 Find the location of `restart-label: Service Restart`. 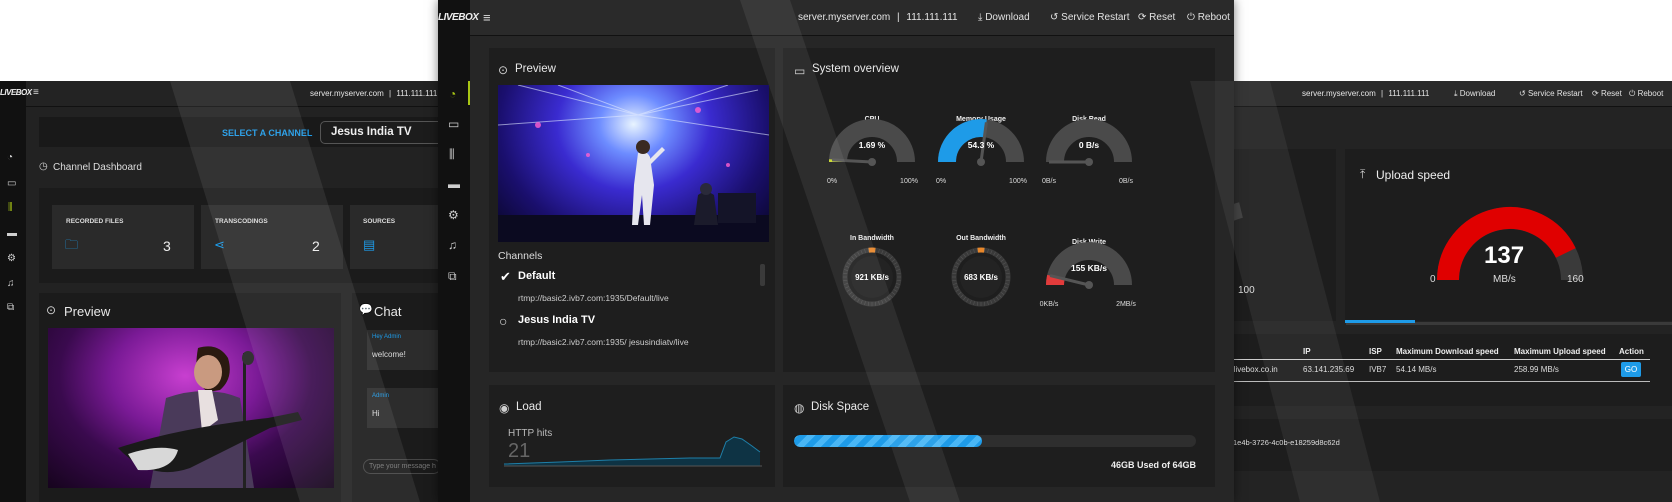

restart-label: Service Restart is located at coordinates (1095, 17).